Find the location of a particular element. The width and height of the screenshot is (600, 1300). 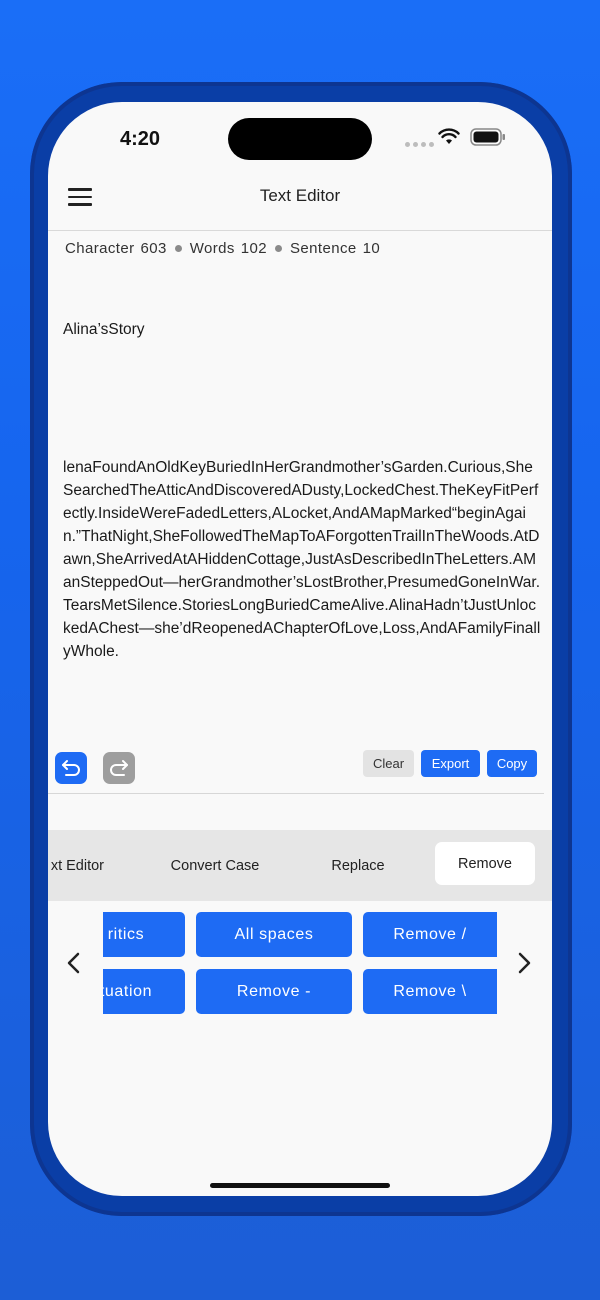

undo-button is located at coordinates (71, 768).